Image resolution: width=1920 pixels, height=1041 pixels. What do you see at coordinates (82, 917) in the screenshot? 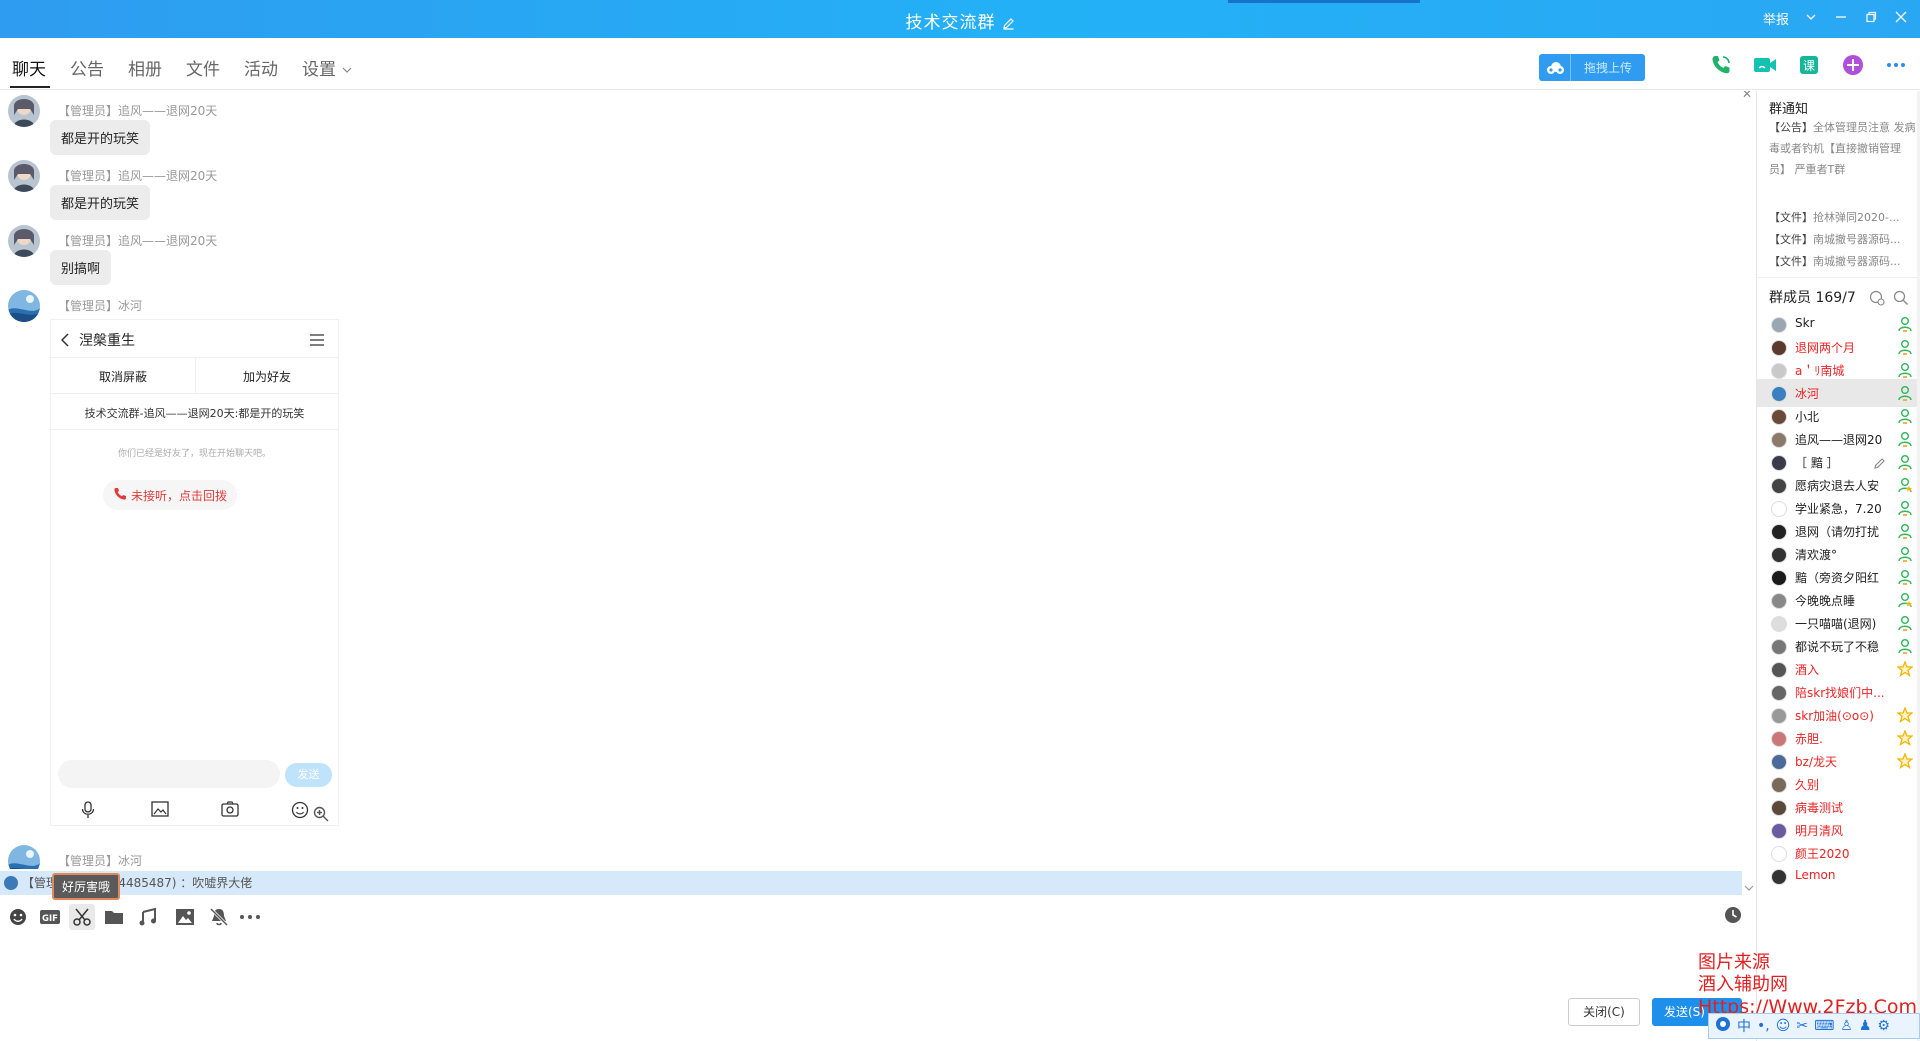
I see `screenshot-scissors-icon` at bounding box center [82, 917].